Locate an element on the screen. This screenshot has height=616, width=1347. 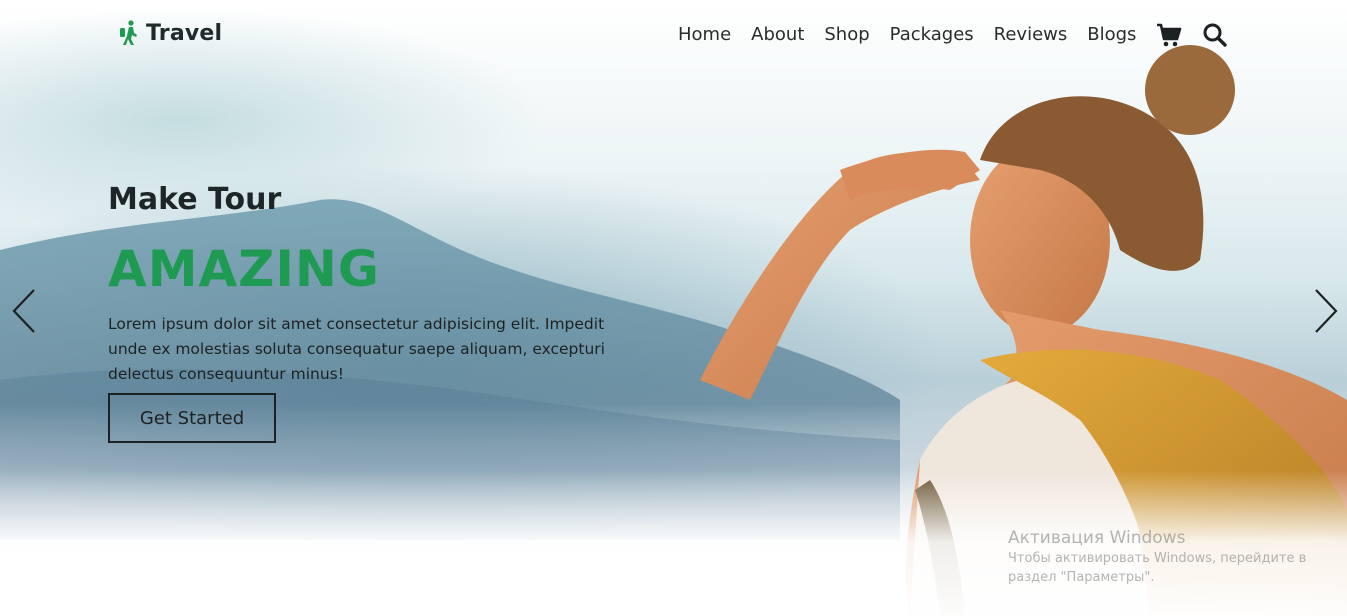
brand-logo: Travel is located at coordinates (170, 33).